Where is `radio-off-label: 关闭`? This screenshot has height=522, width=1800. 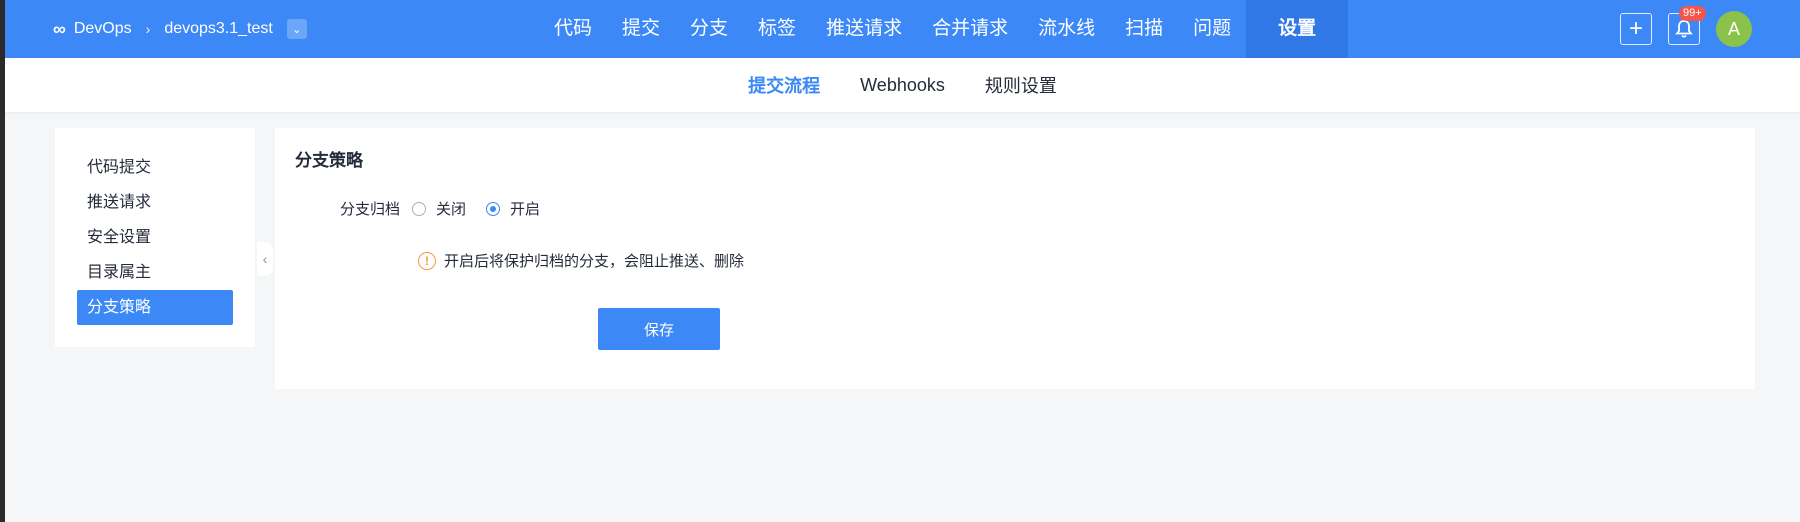
radio-off-label: 关闭 is located at coordinates (451, 209).